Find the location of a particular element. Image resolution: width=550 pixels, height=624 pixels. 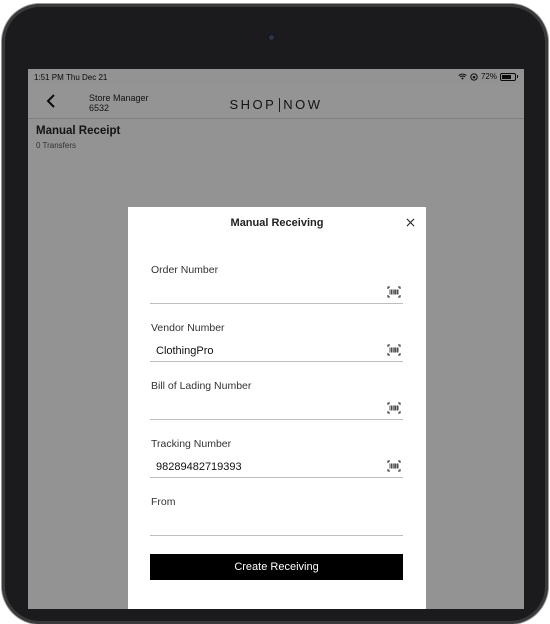

bill-of-lading-field: Bill of Lading Number is located at coordinates (276, 404).